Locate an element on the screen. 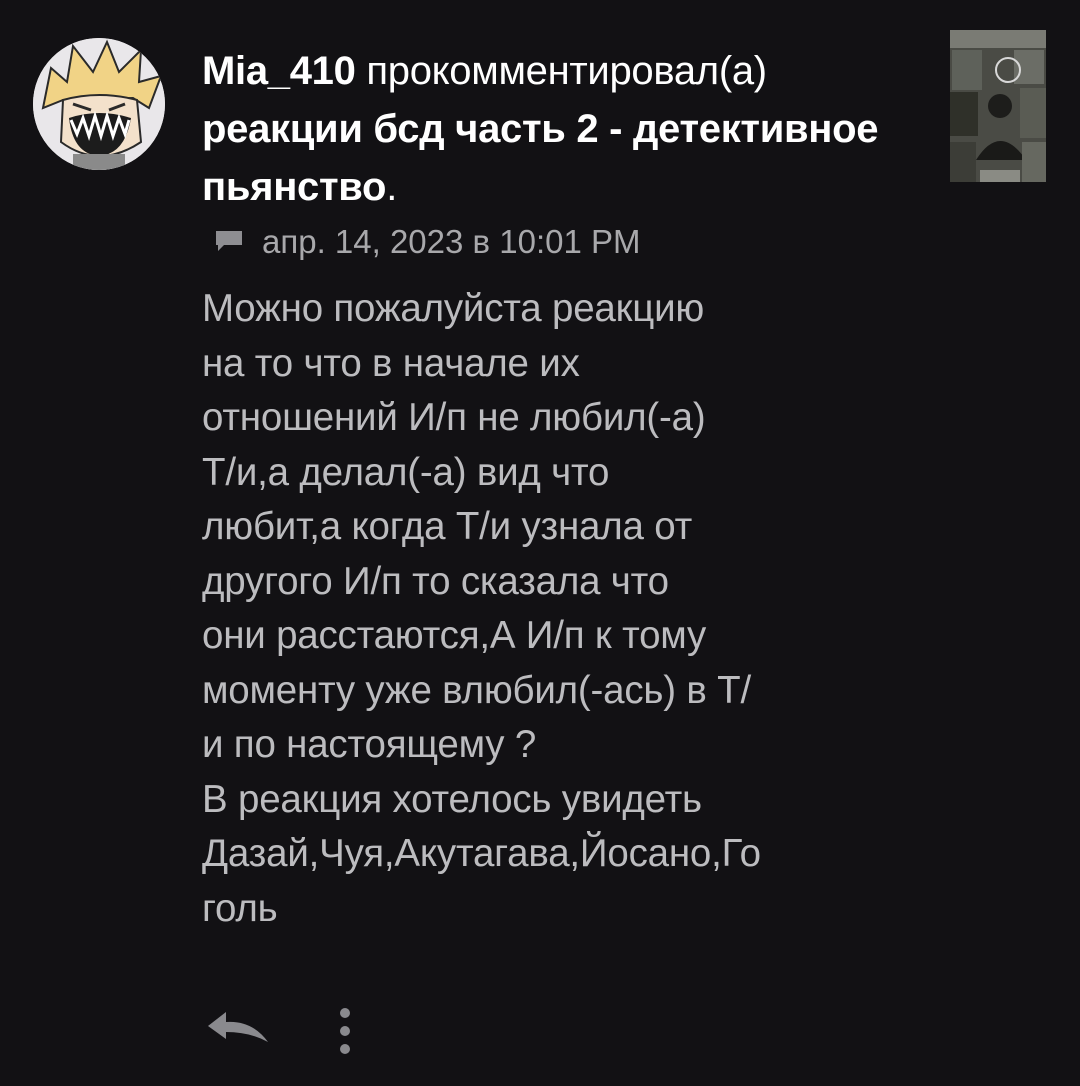 The height and width of the screenshot is (1086, 1080). comment-icon is located at coordinates (229, 241).